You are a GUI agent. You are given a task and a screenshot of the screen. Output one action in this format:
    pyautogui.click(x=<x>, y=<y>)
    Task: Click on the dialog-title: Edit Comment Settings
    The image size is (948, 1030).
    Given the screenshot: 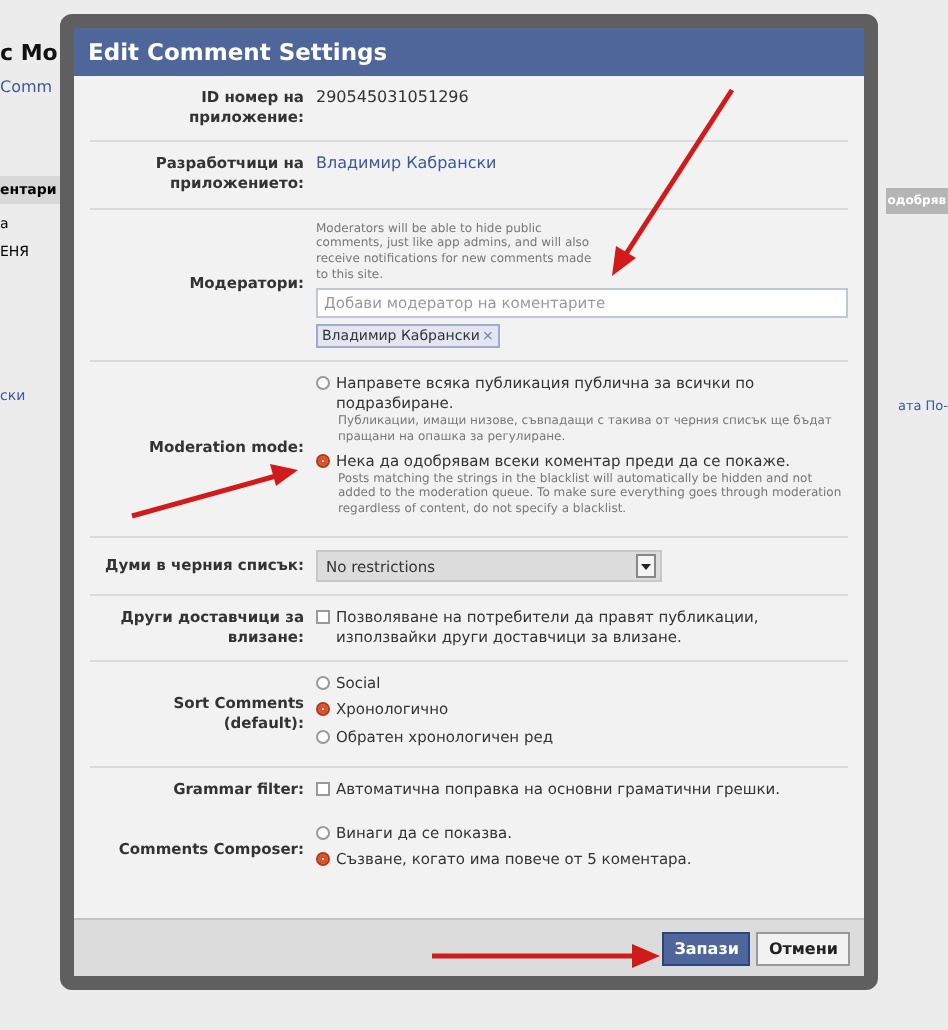 What is the action you would take?
    pyautogui.click(x=469, y=52)
    